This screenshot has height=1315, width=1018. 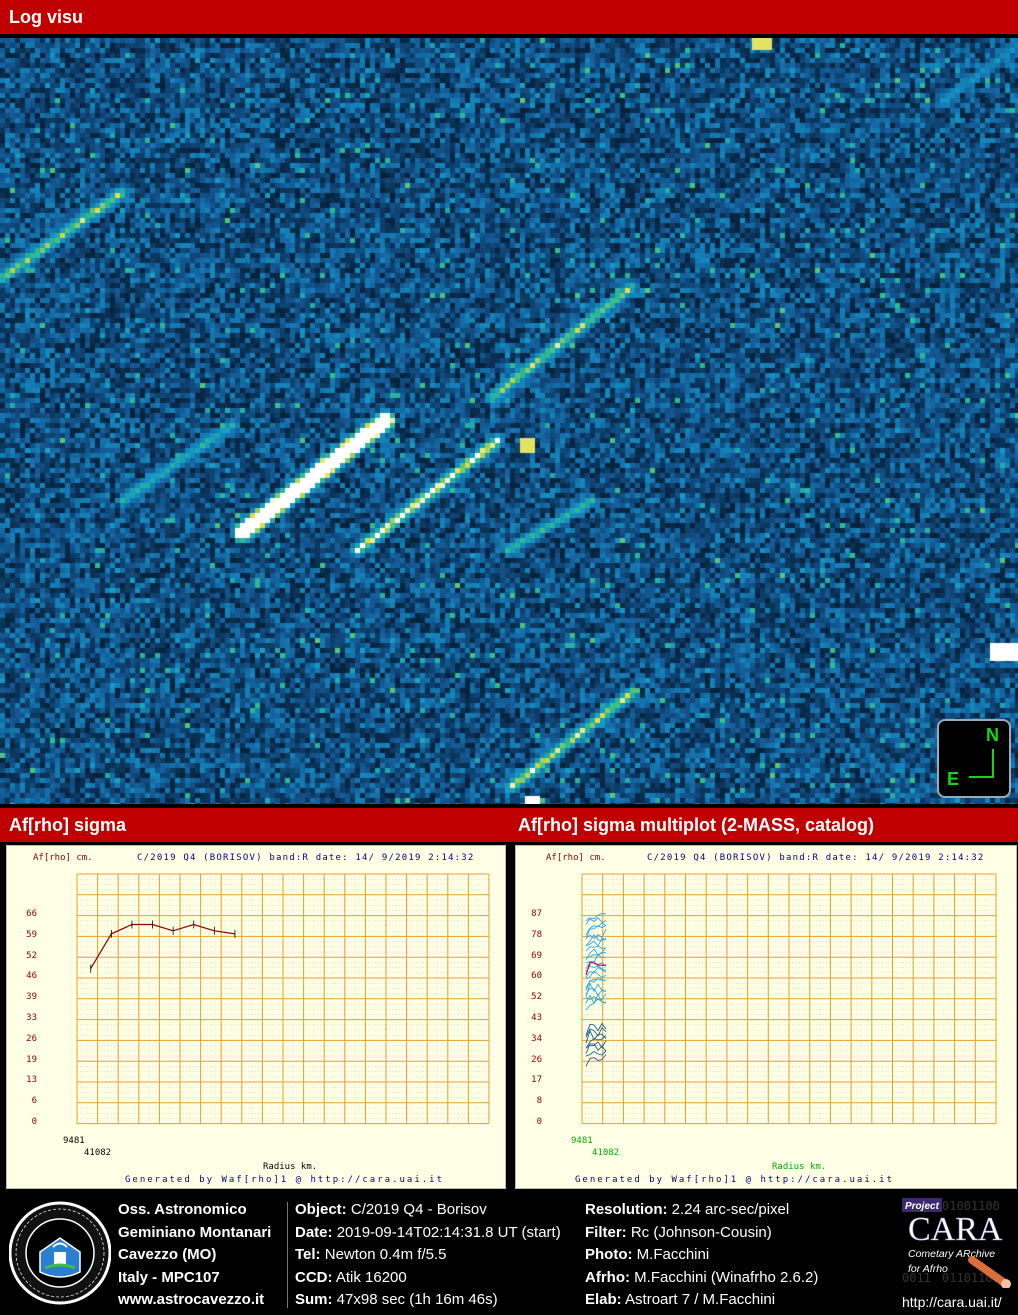 What do you see at coordinates (678, 1232) in the screenshot?
I see `filter-row: Filter: Rc (Johnson-Cousin)` at bounding box center [678, 1232].